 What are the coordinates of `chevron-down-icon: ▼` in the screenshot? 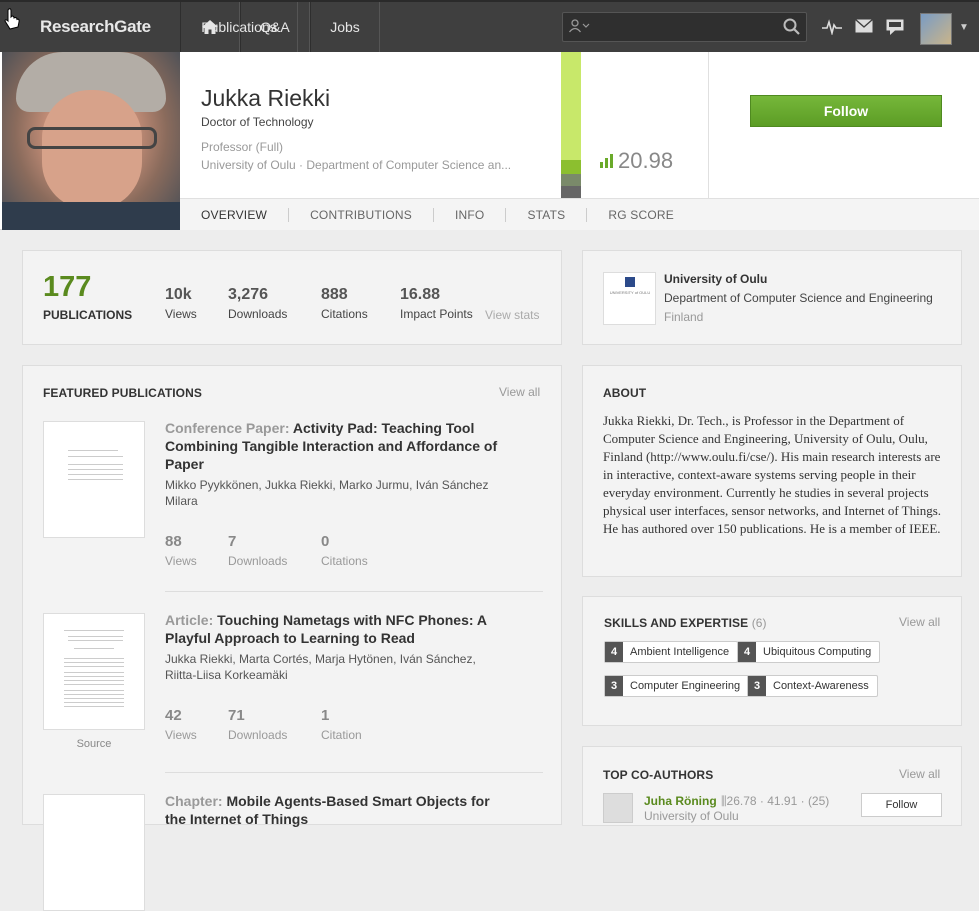 It's located at (964, 27).